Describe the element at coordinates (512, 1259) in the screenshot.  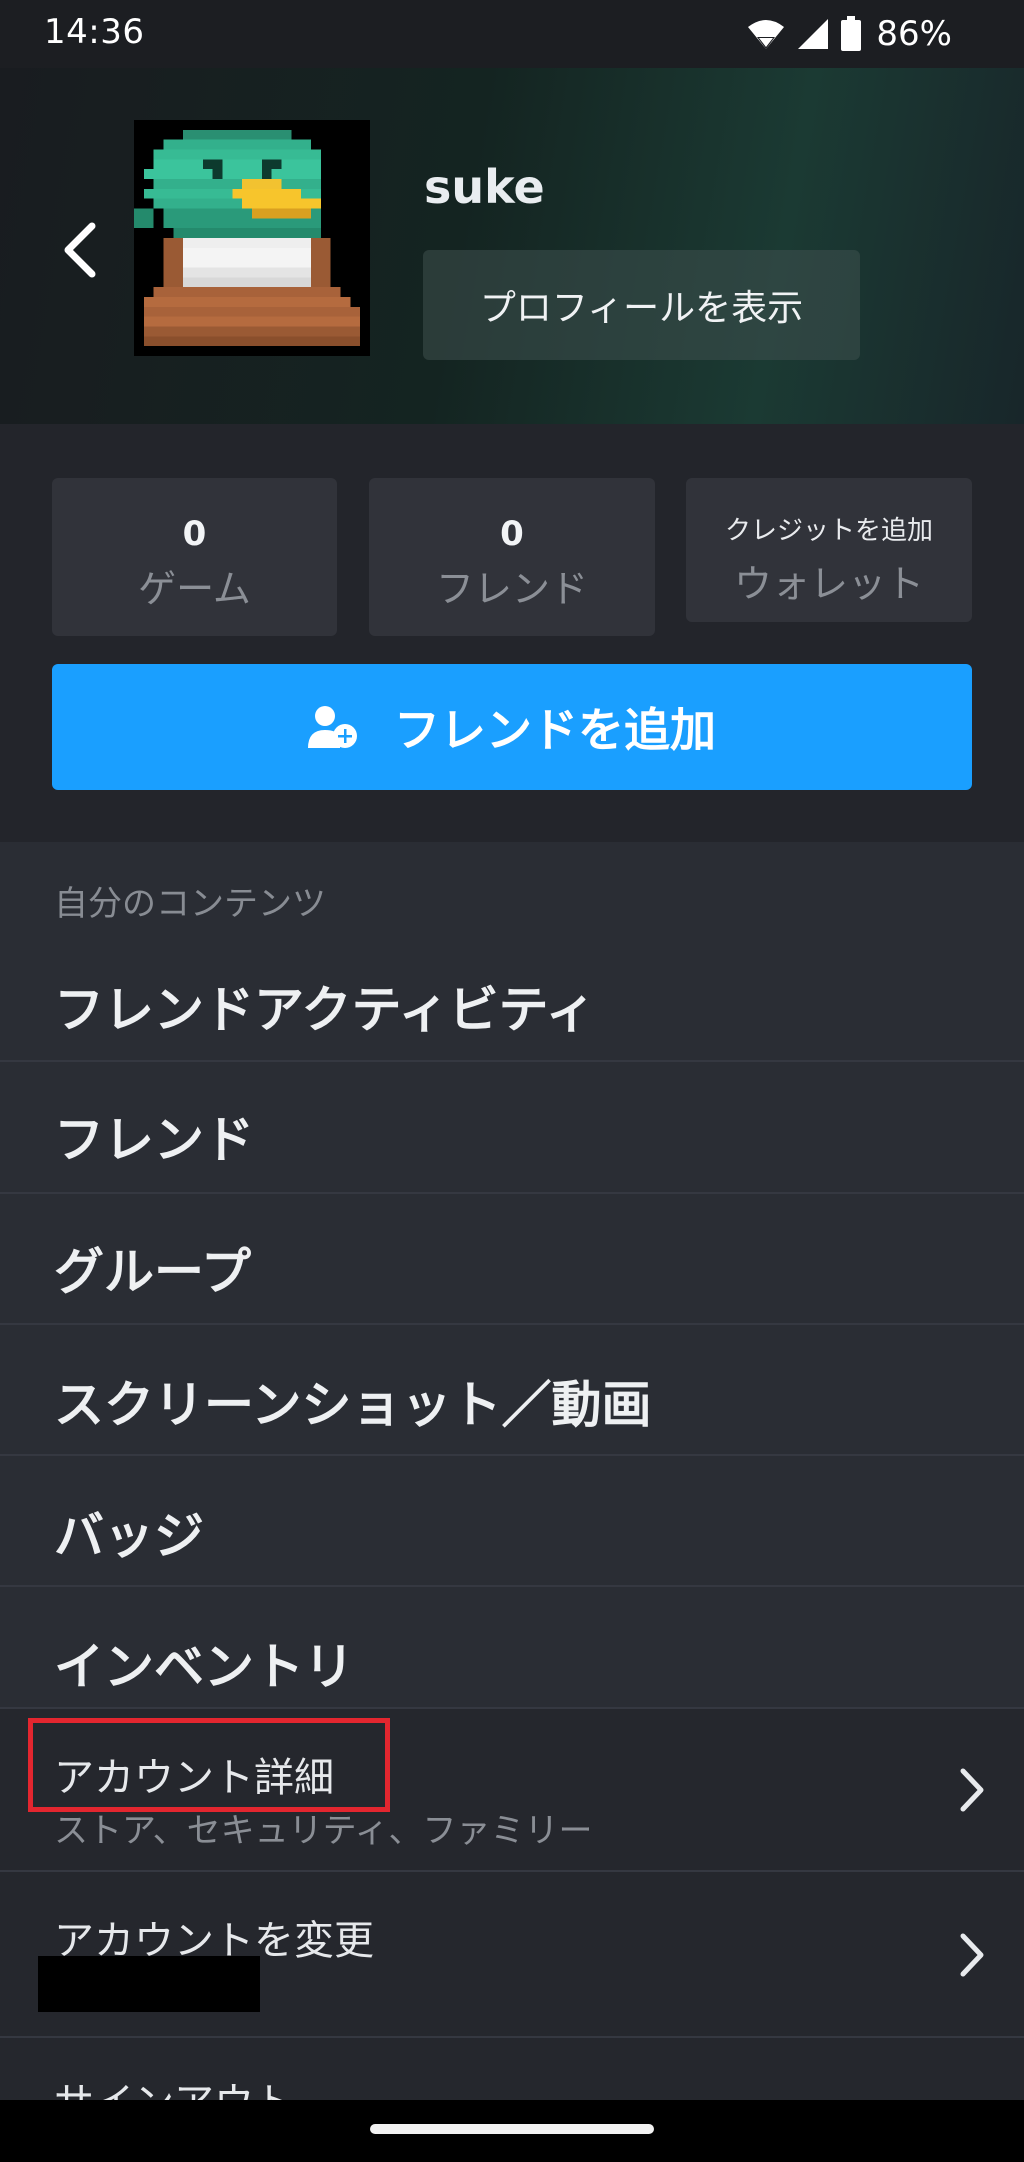
I see `menu-item-groups: グループ` at that location.